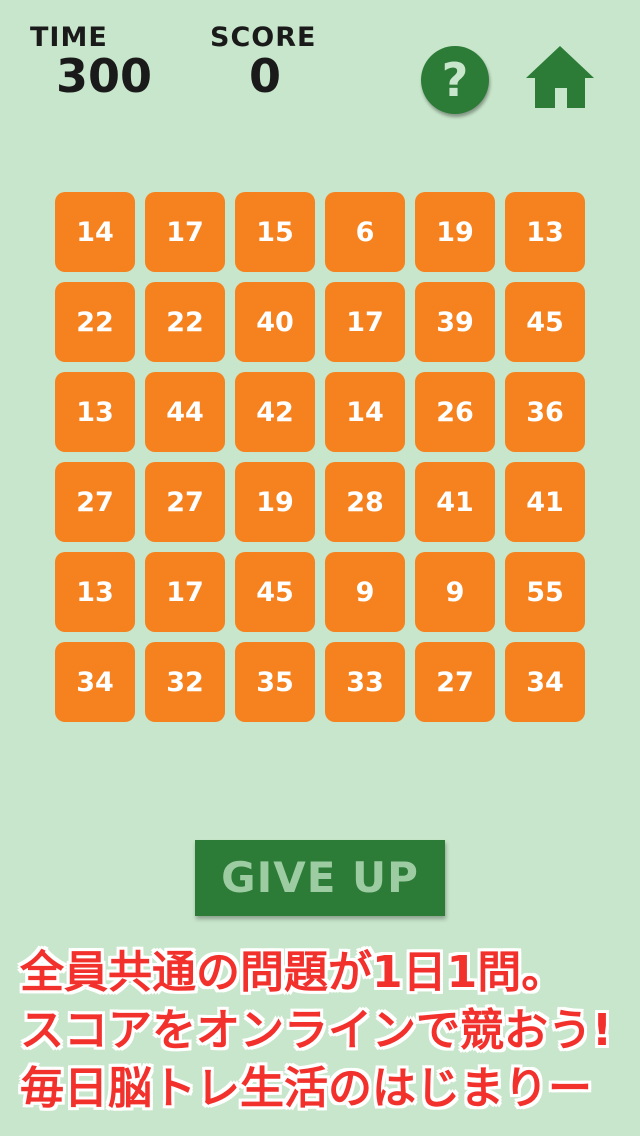  I want to click on number-tile: 36, so click(545, 412).